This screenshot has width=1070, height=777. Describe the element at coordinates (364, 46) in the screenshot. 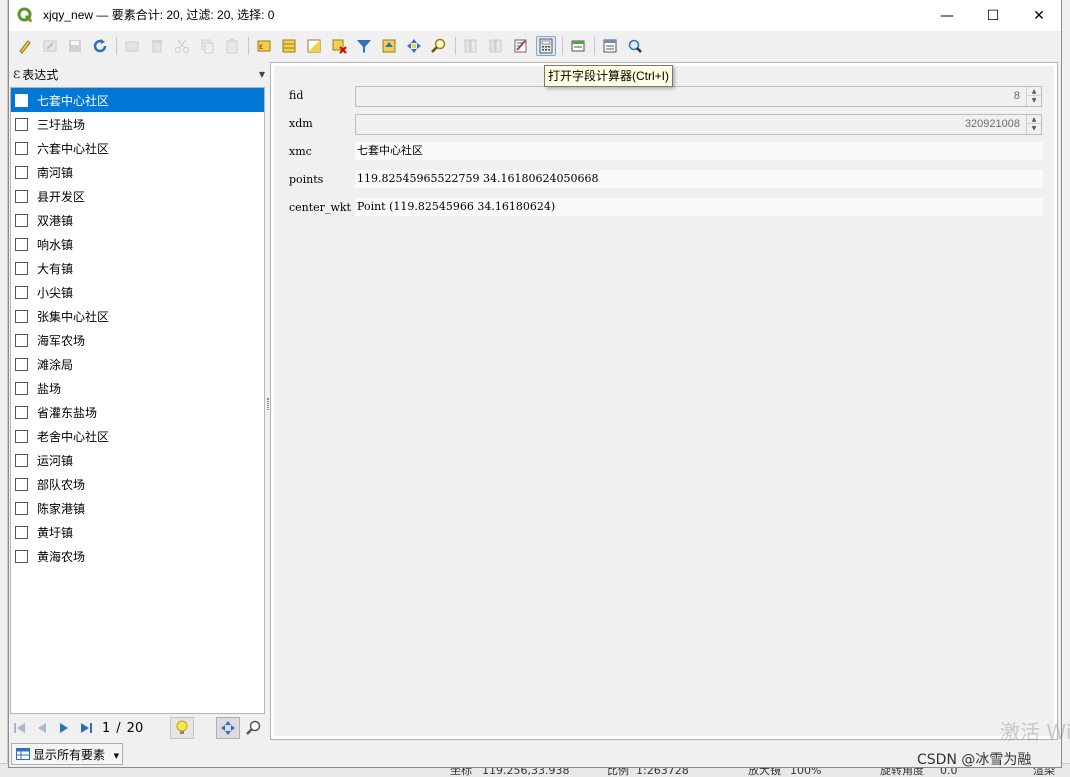

I see `filter-select-icon` at that location.